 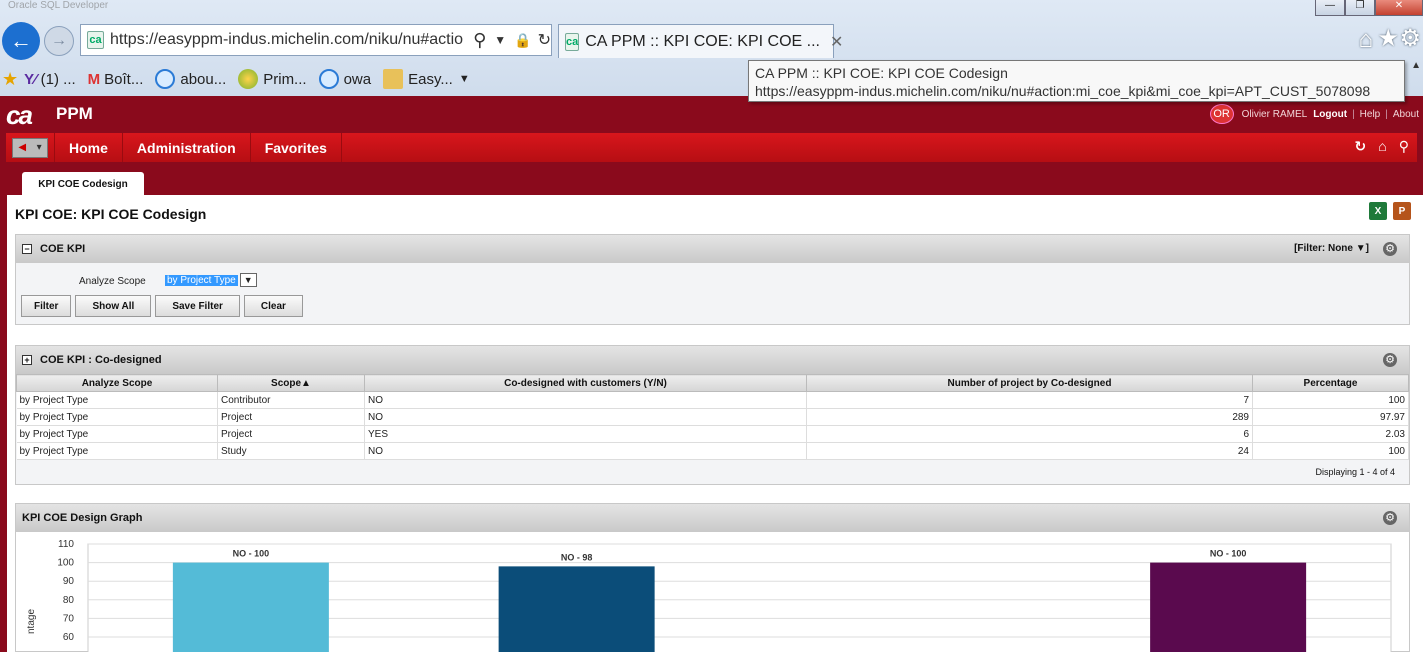 What do you see at coordinates (66, 544) in the screenshot?
I see `y-tick-label: 110` at bounding box center [66, 544].